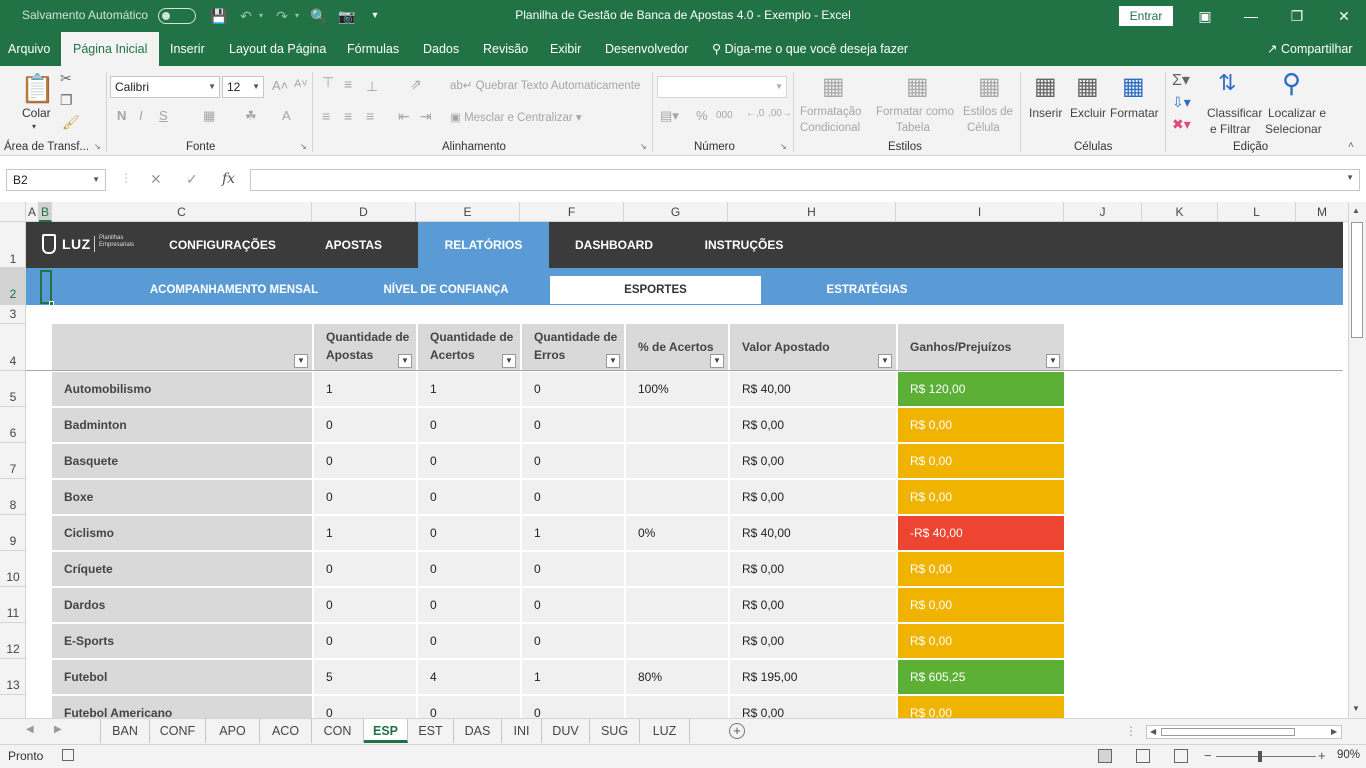 This screenshot has height=768, width=1366. What do you see at coordinates (125, 731) in the screenshot?
I see `sheet-tab: BAN` at bounding box center [125, 731].